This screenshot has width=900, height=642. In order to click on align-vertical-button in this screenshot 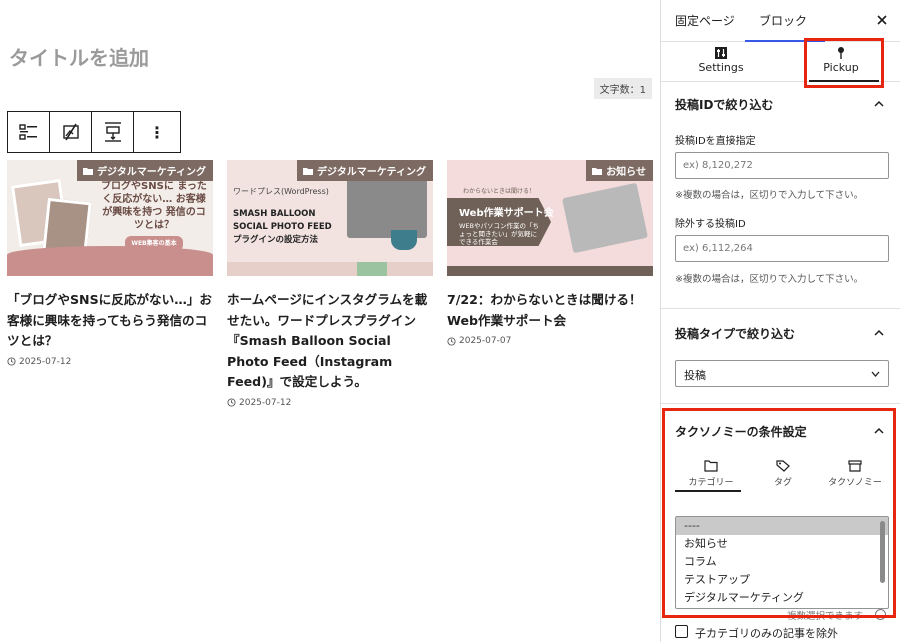, I will do `click(113, 132)`.